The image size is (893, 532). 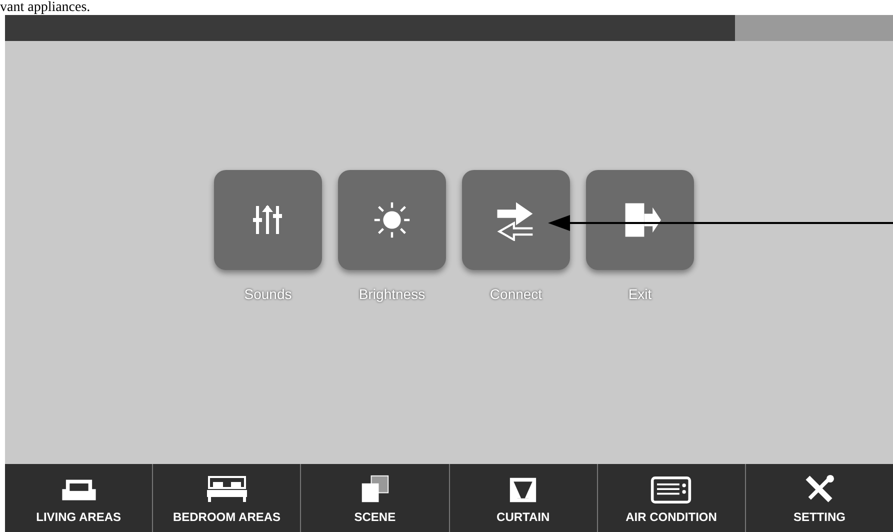 I want to click on curtain-icon, so click(x=523, y=490).